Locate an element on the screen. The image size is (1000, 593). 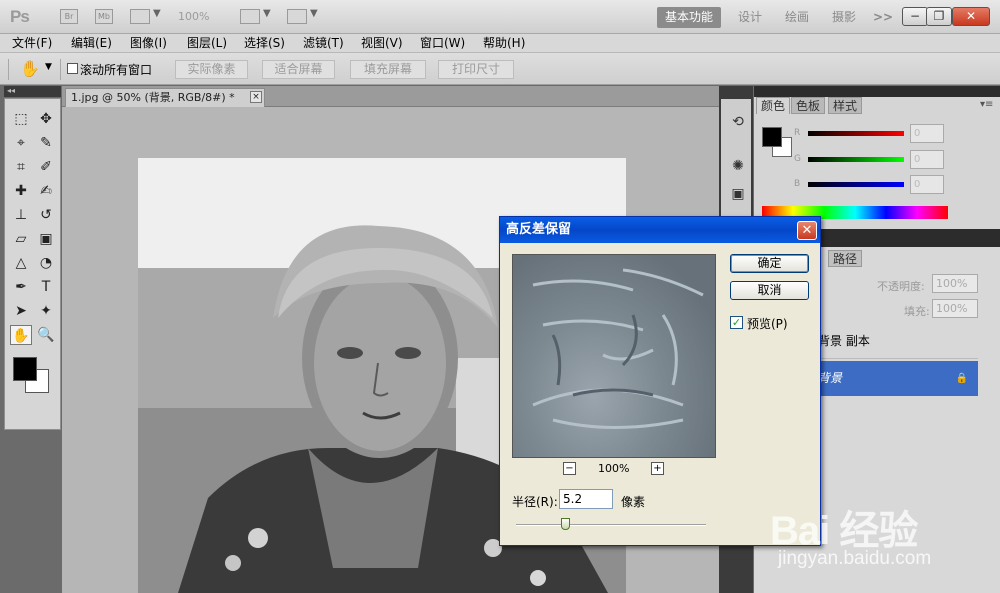
type-tool-icon: T is located at coordinates (46, 287).